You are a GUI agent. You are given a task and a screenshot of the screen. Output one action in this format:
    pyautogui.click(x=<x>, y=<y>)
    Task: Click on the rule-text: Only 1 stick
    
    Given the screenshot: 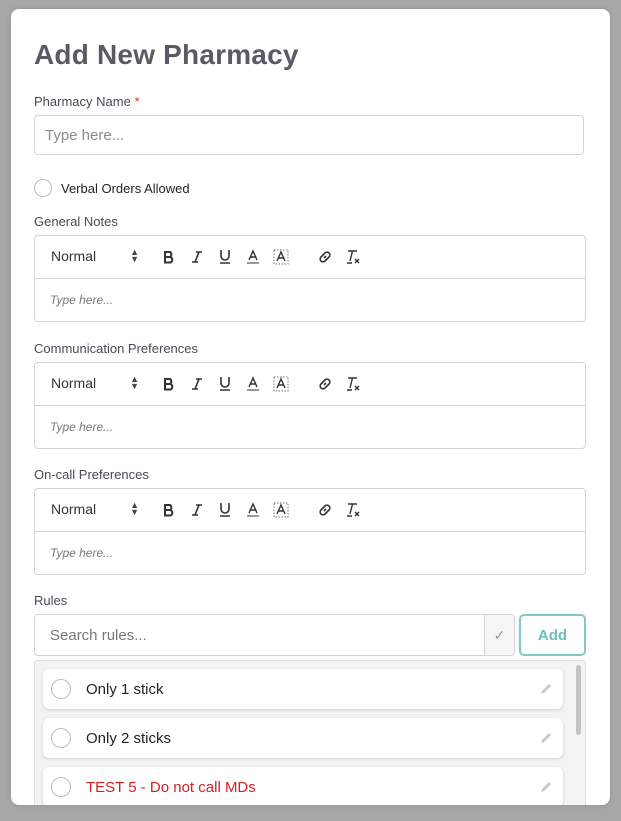 What is the action you would take?
    pyautogui.click(x=125, y=689)
    